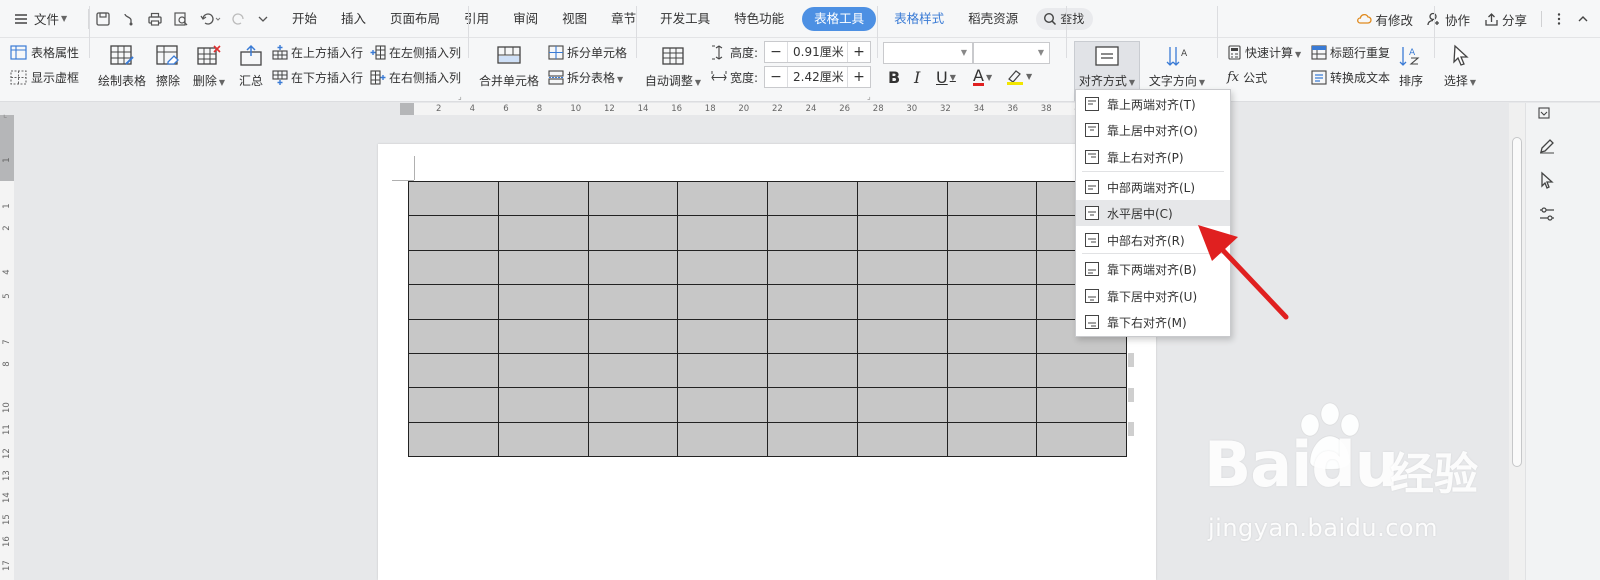  What do you see at coordinates (7, 347) in the screenshot?
I see `vertical-ruler: 1 1 2 4 5 7 8 10 11 12 13 14 15 16 17` at bounding box center [7, 347].